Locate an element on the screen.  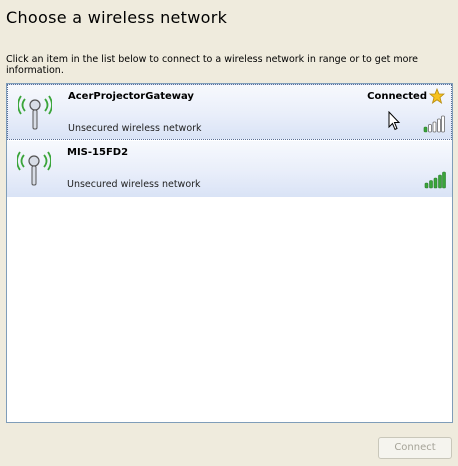
page-title: Choose a wireless network is located at coordinates (117, 17).